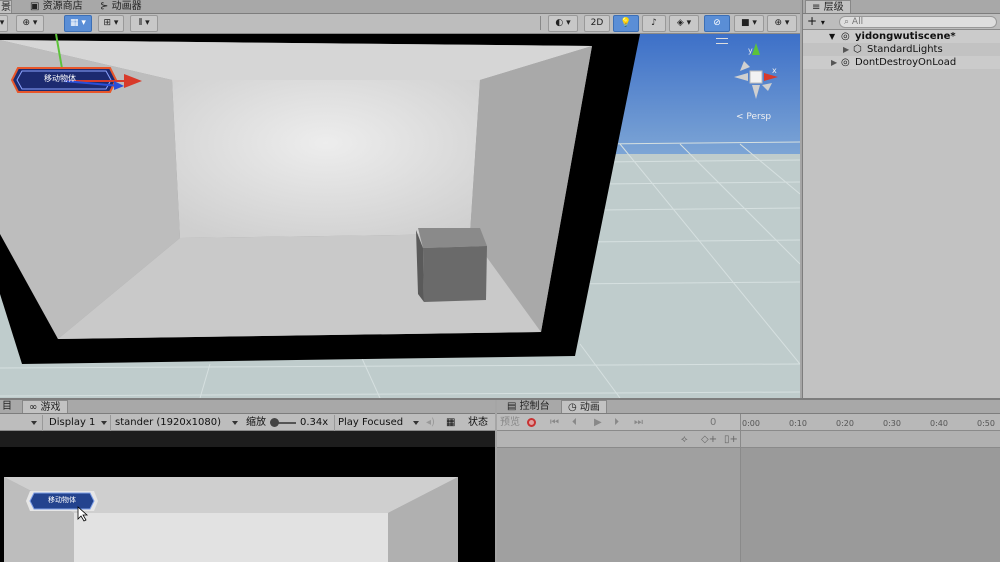  What do you see at coordinates (274, 422) in the screenshot?
I see `scale-slider-handle` at bounding box center [274, 422].